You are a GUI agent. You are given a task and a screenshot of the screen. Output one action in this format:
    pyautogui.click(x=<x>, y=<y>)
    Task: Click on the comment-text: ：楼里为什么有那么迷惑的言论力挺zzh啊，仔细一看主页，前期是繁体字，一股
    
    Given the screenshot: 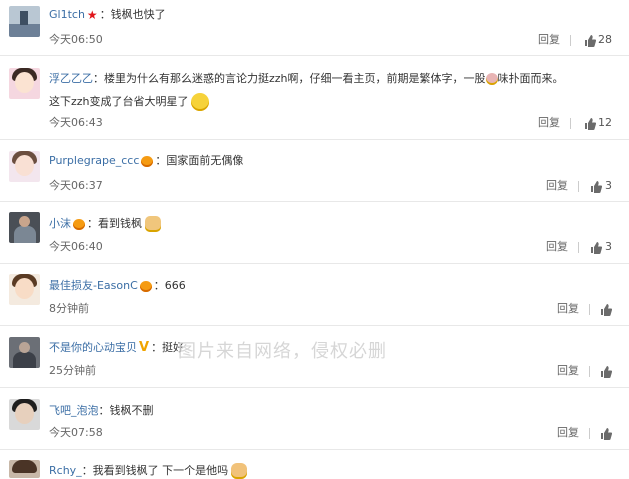 What is the action you would take?
    pyautogui.click(x=289, y=78)
    